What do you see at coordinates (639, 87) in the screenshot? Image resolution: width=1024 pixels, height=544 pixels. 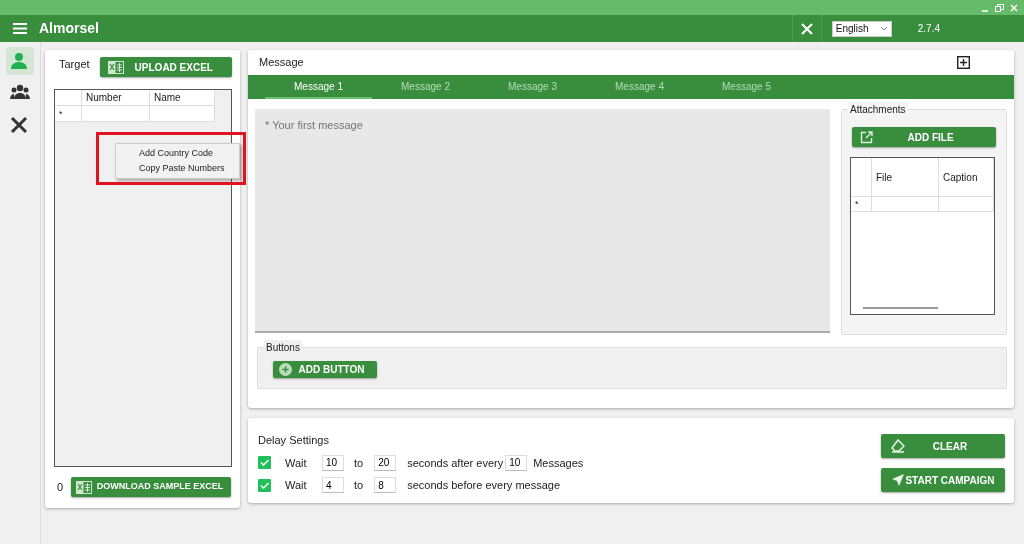 I see `message-tab: Message 4` at bounding box center [639, 87].